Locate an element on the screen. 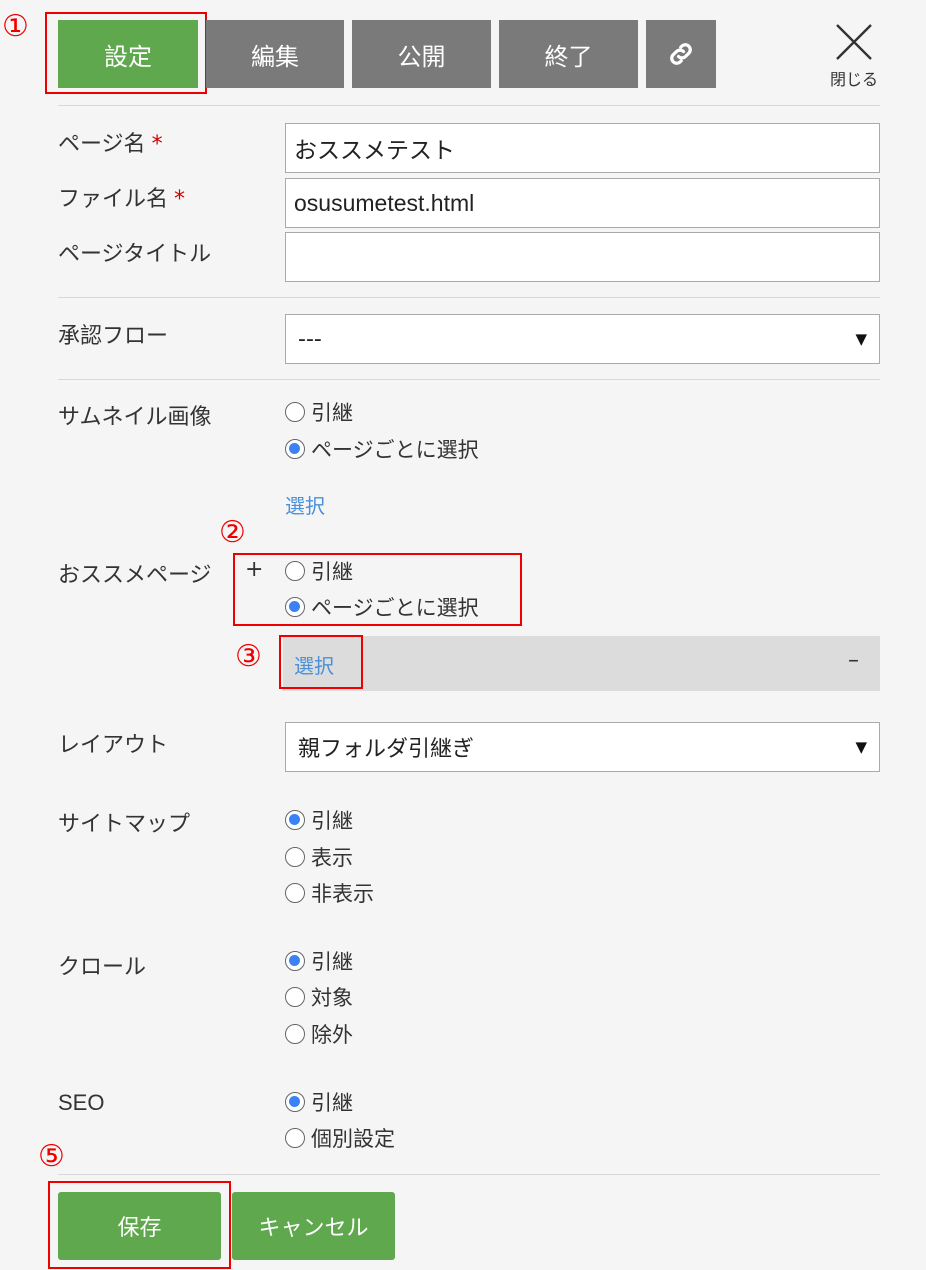  seo-radio-inherit: 引継 is located at coordinates (319, 1102).